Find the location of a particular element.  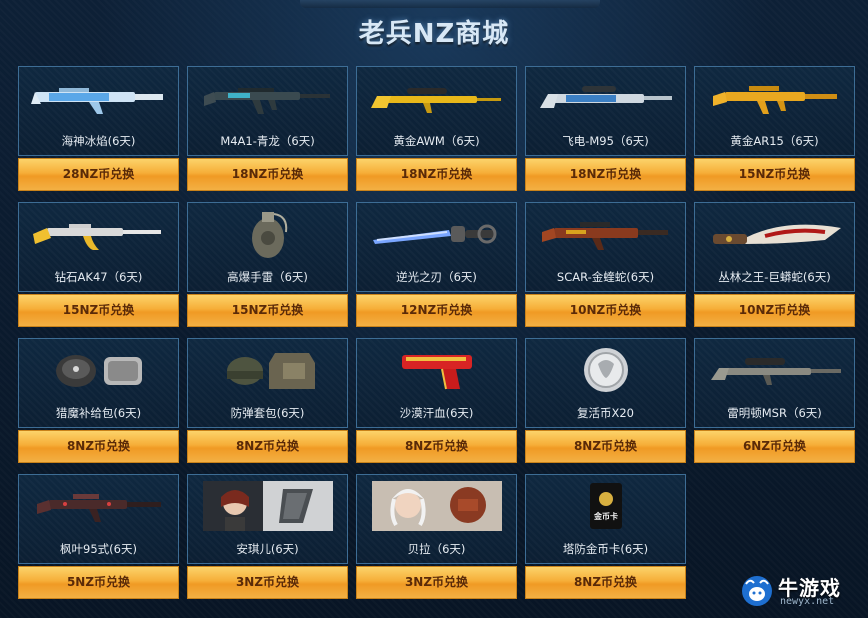

ak47-gold-icon is located at coordinates (99, 234).